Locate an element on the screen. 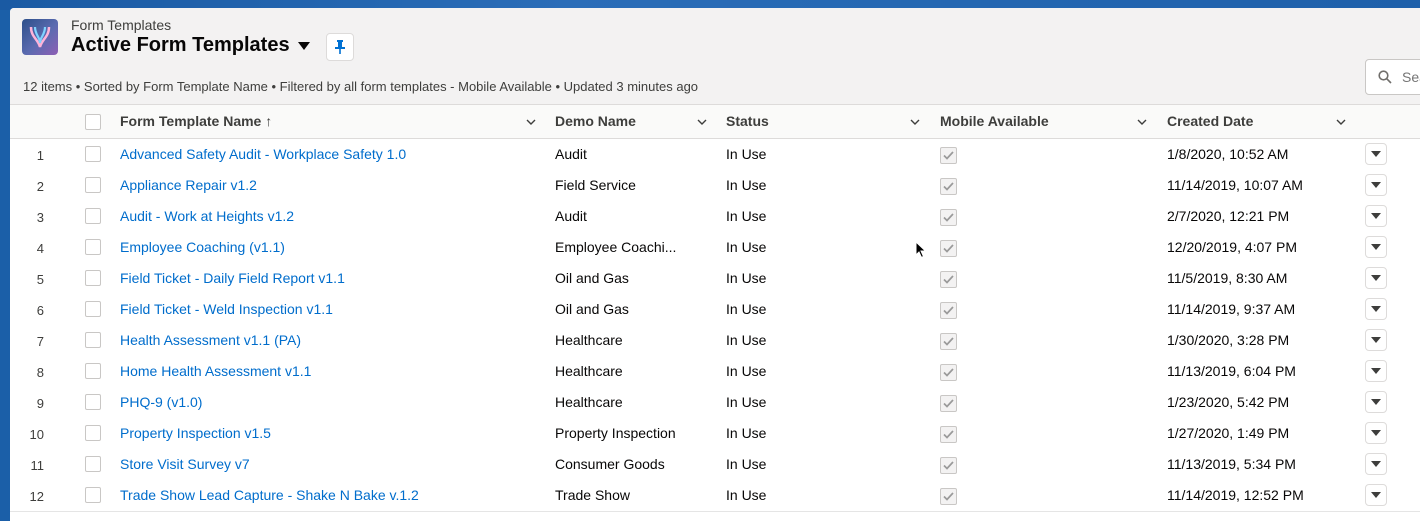  search-field is located at coordinates (1392, 77).